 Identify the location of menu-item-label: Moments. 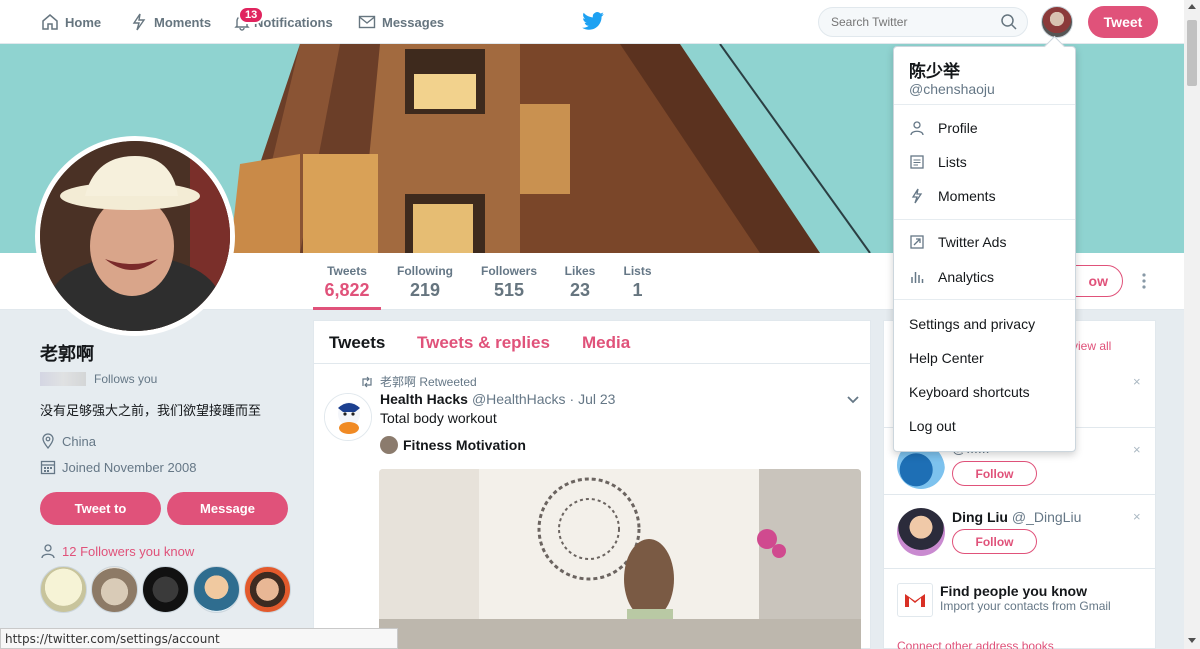
(967, 196).